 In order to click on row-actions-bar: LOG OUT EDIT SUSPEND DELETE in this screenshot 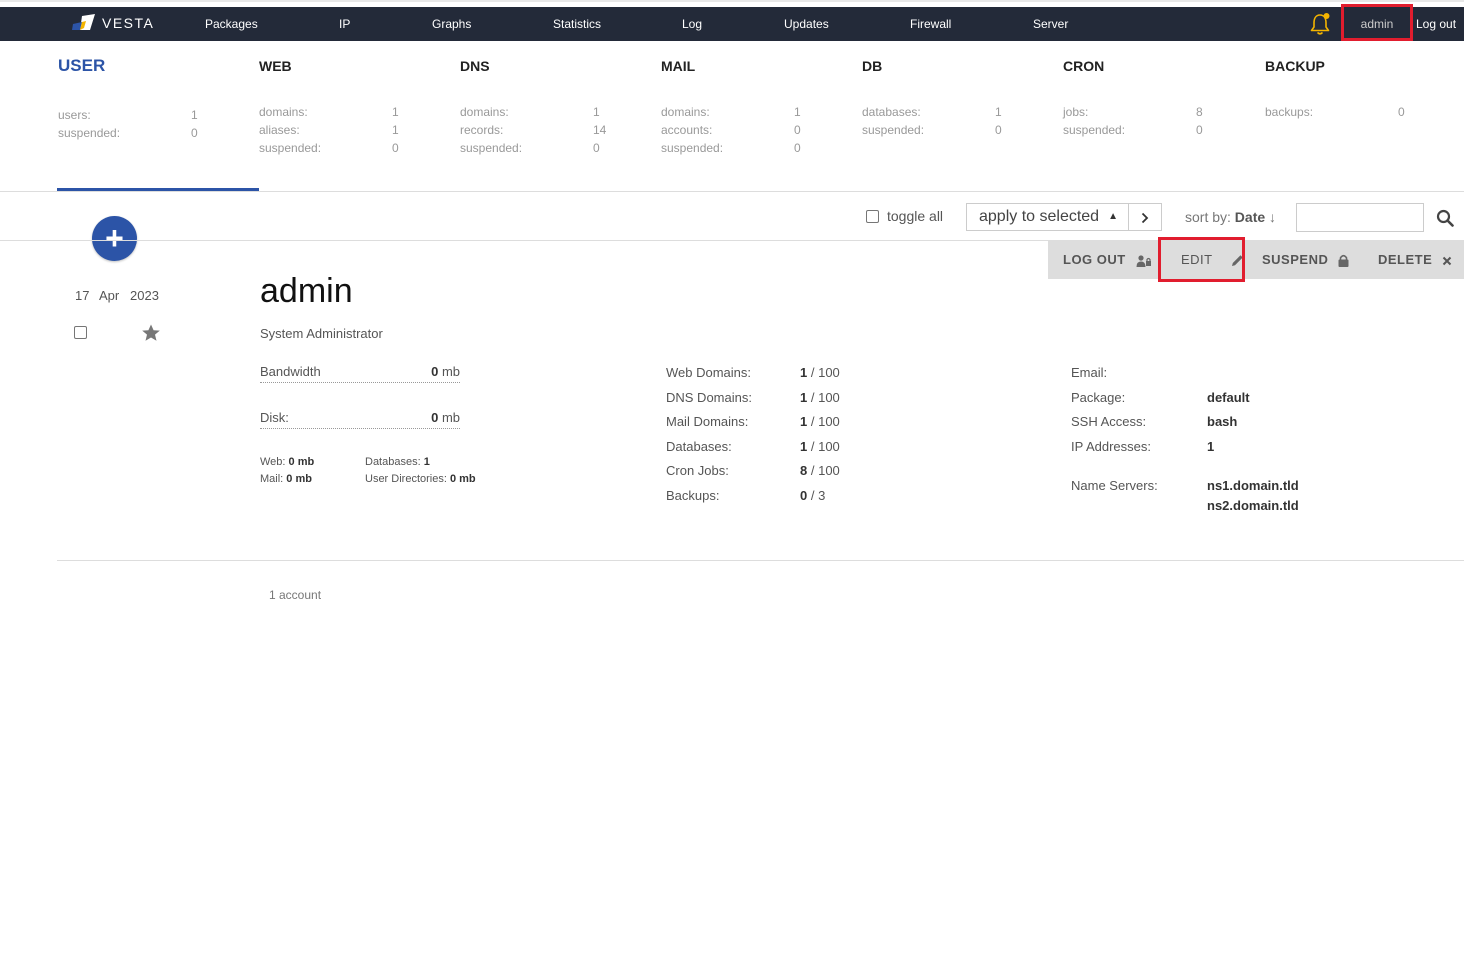, I will do `click(1256, 260)`.